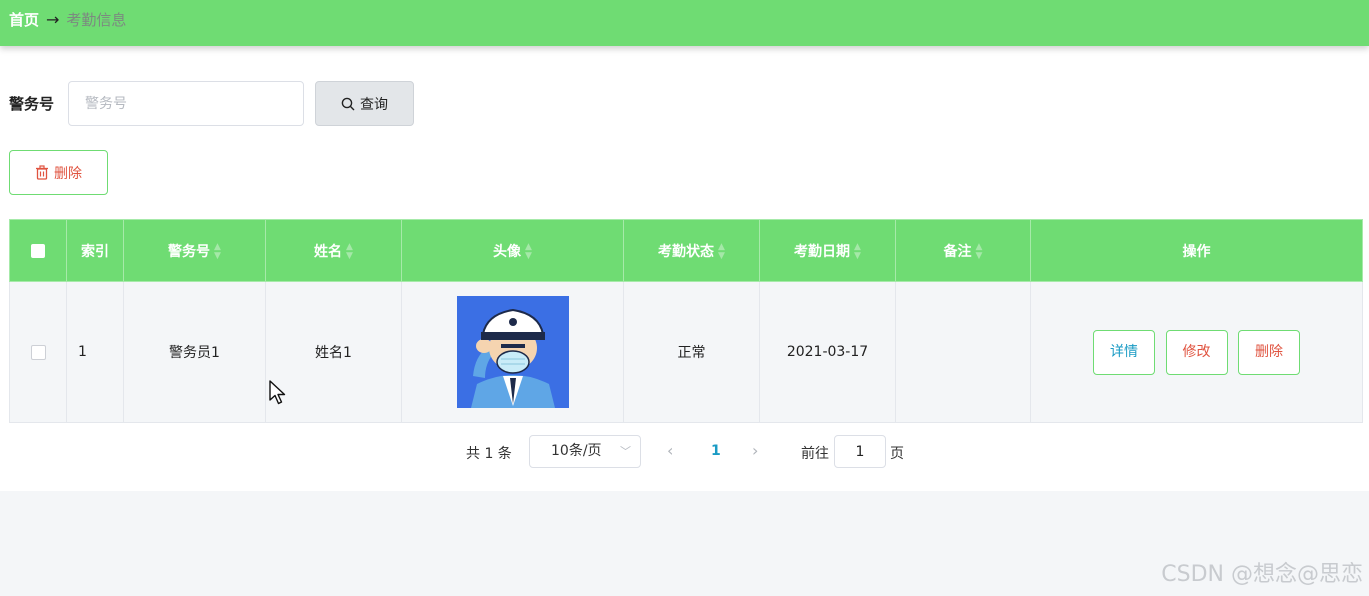 The width and height of the screenshot is (1369, 596). I want to click on header-status: 考勤状态 ▲ ▼, so click(691, 250).